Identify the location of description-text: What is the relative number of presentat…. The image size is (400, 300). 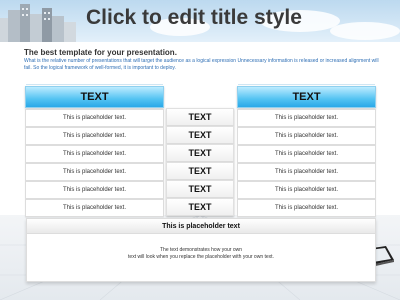
(204, 65).